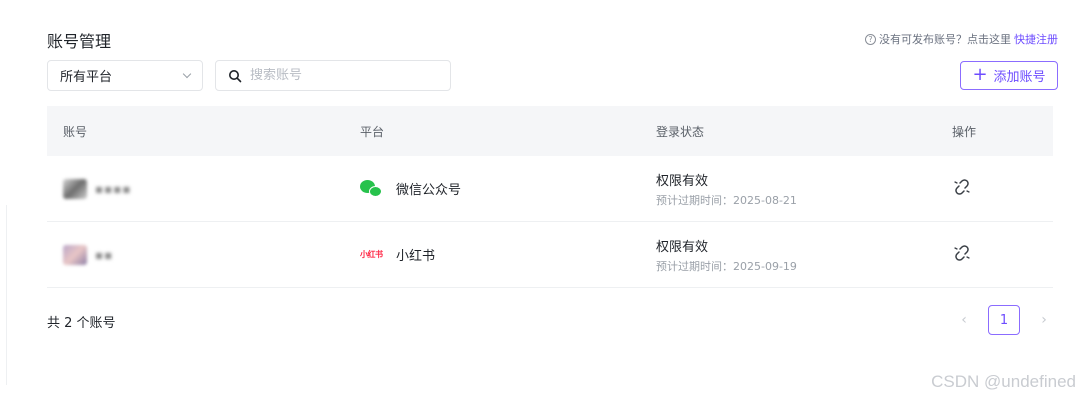 This screenshot has width=1080, height=398. I want to click on expire-time: 预计过期时间：2025-08-21, so click(726, 200).